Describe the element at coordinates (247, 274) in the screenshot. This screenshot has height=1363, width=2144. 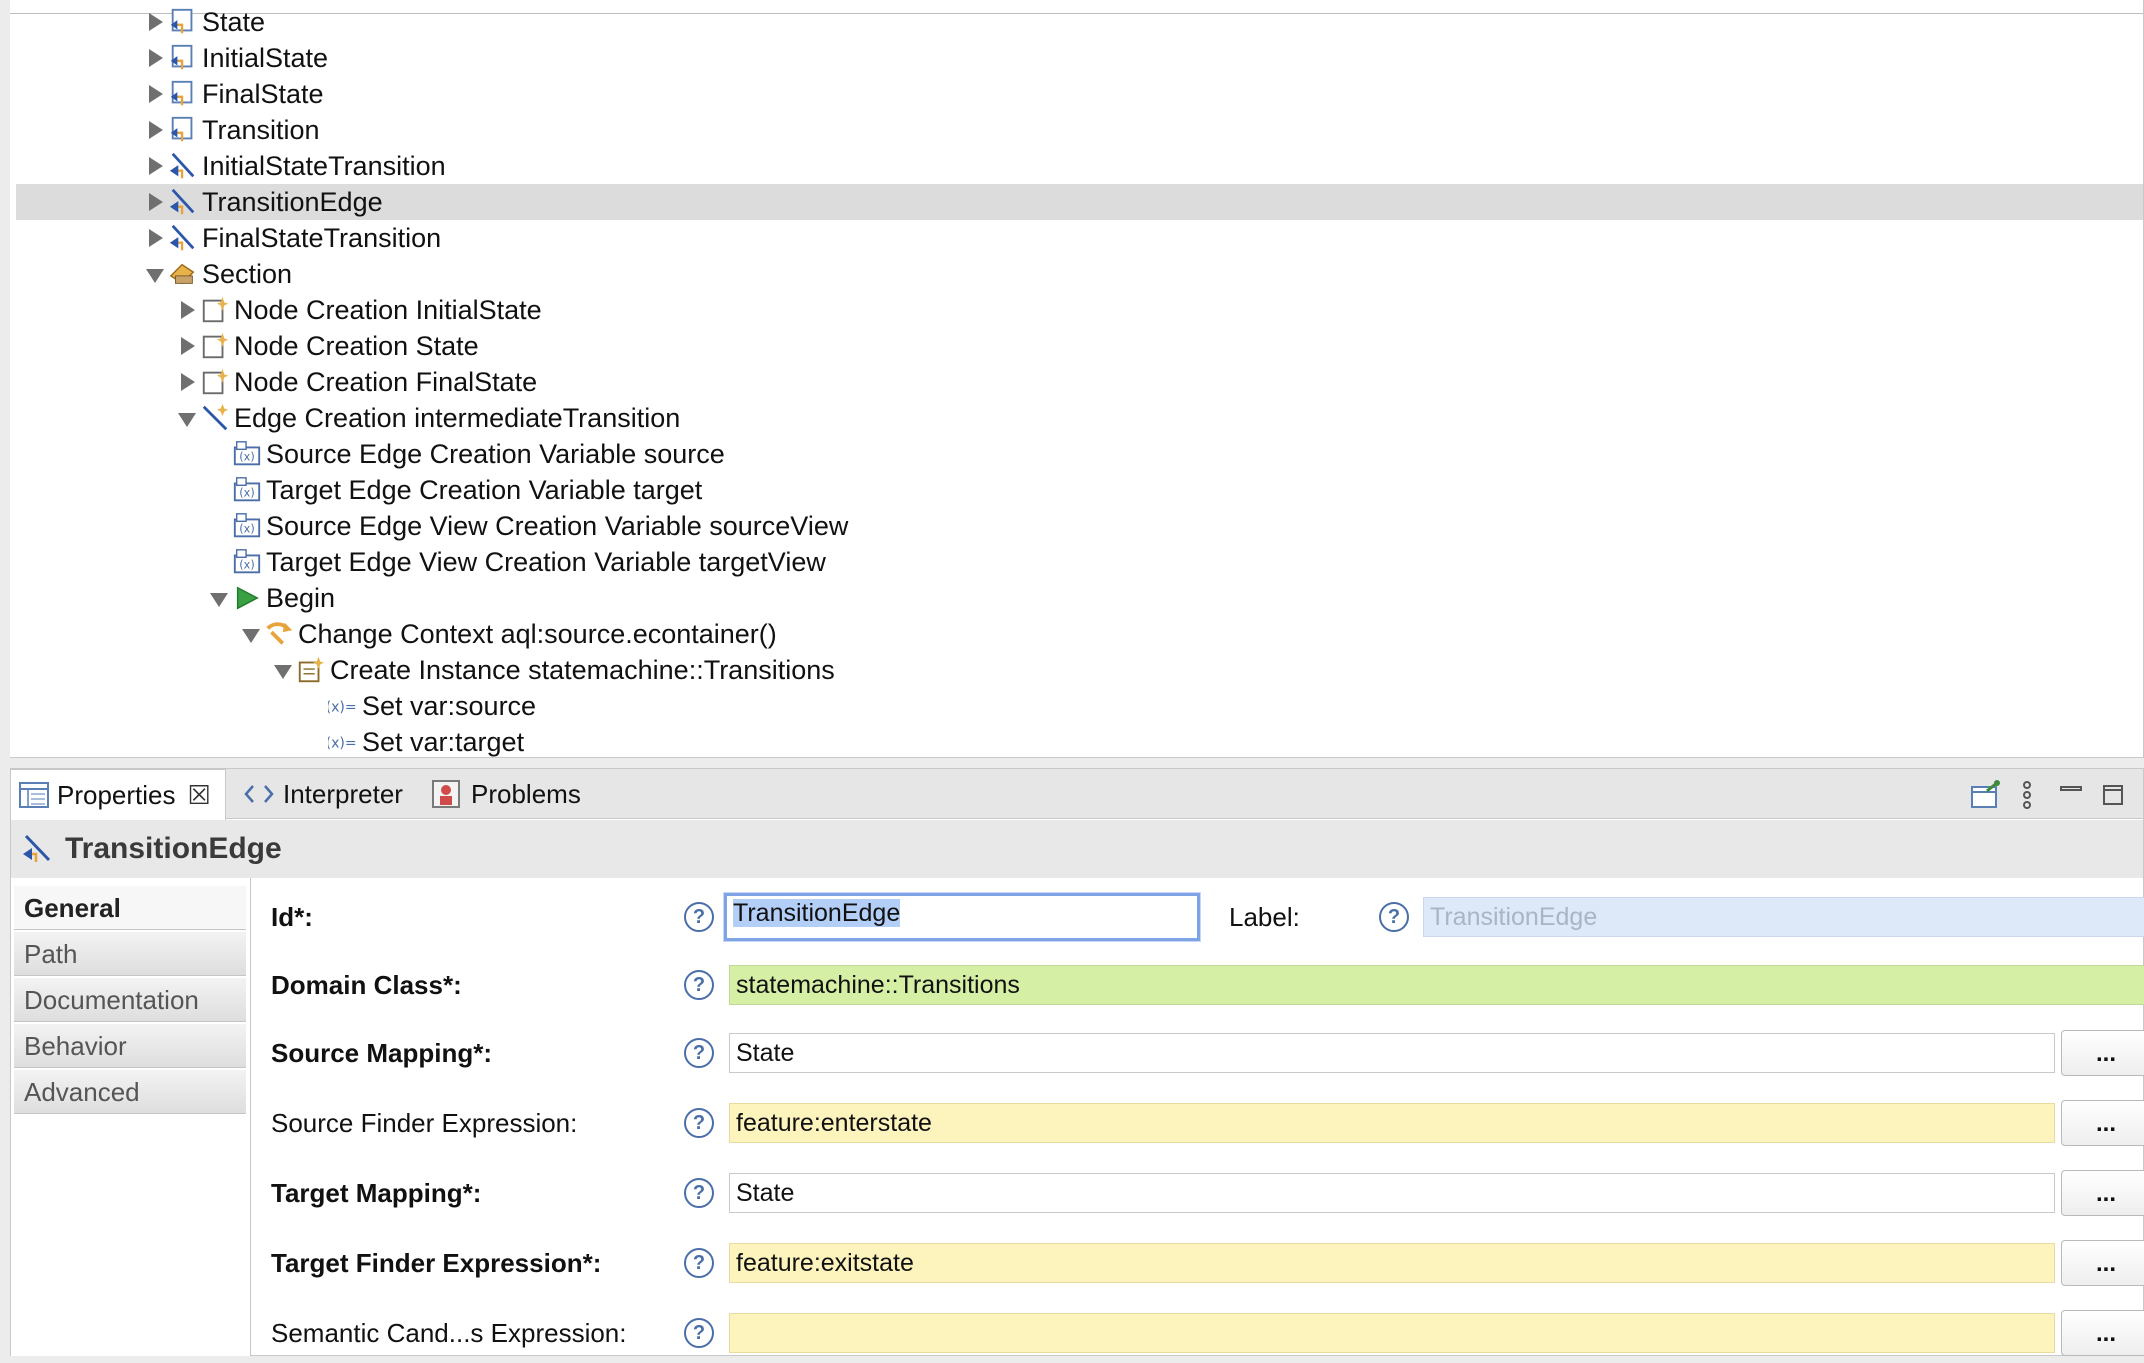
I see `tree-item-label: Section` at that location.